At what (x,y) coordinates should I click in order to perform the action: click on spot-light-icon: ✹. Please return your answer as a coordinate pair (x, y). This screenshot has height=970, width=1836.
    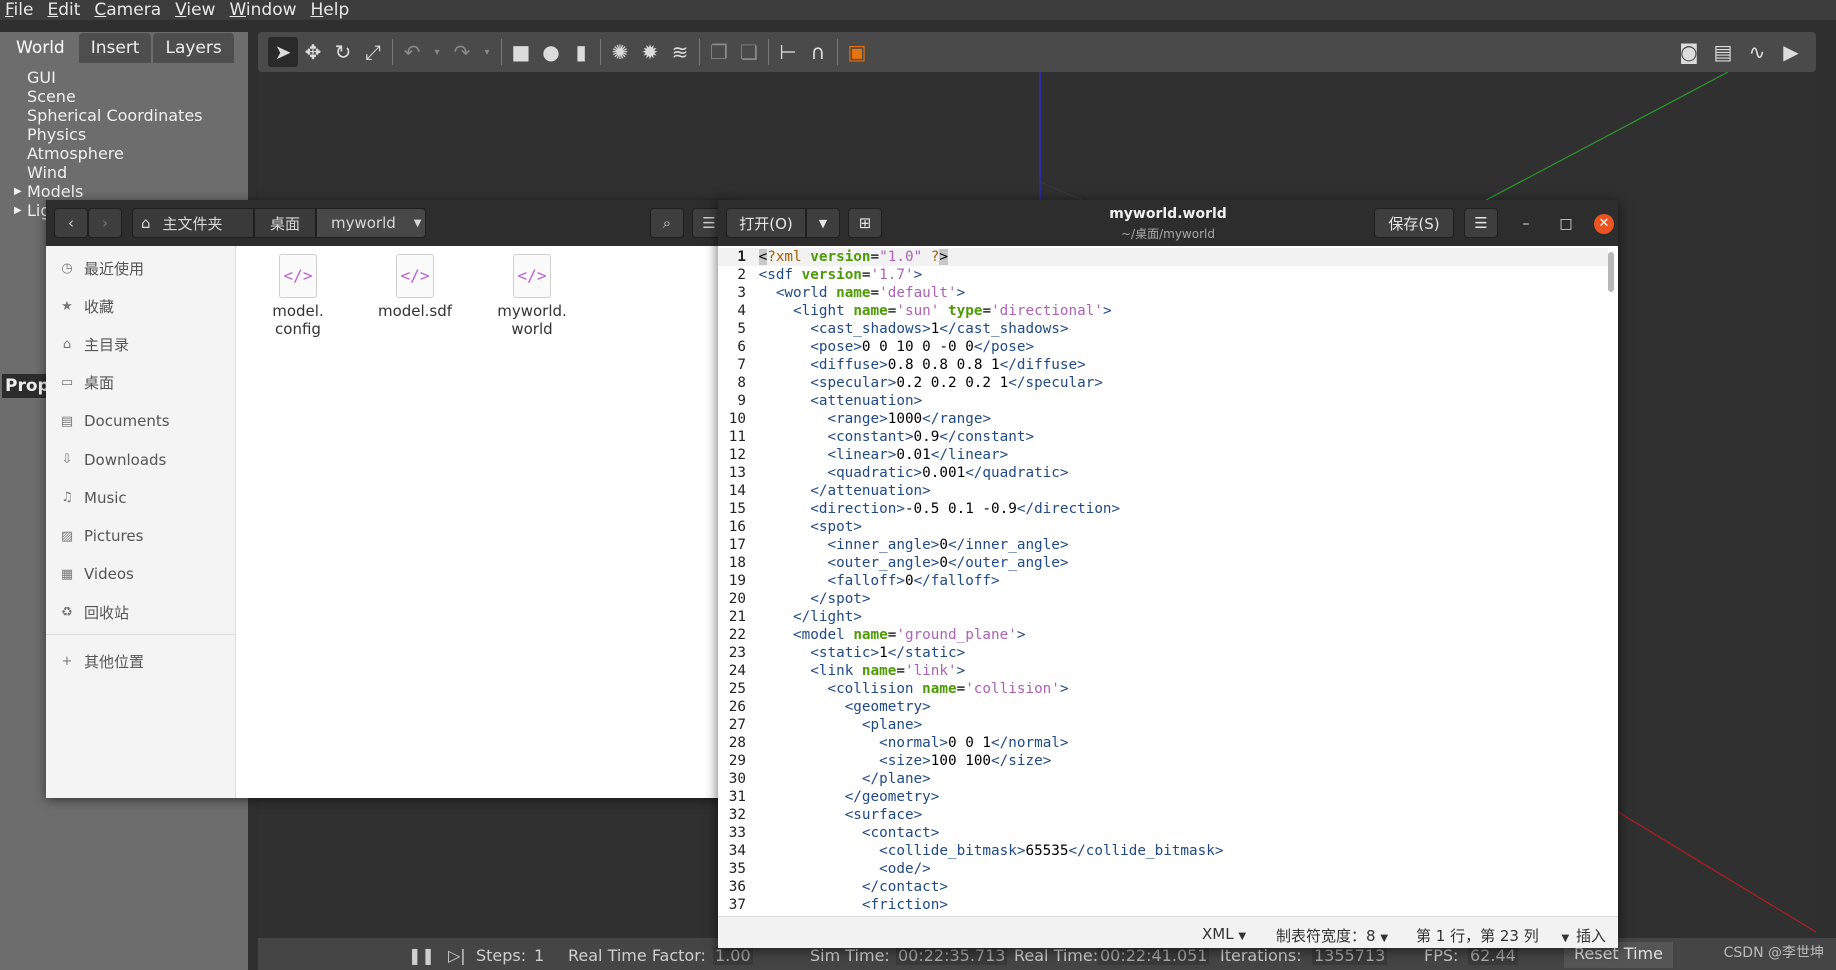
    Looking at the image, I should click on (650, 52).